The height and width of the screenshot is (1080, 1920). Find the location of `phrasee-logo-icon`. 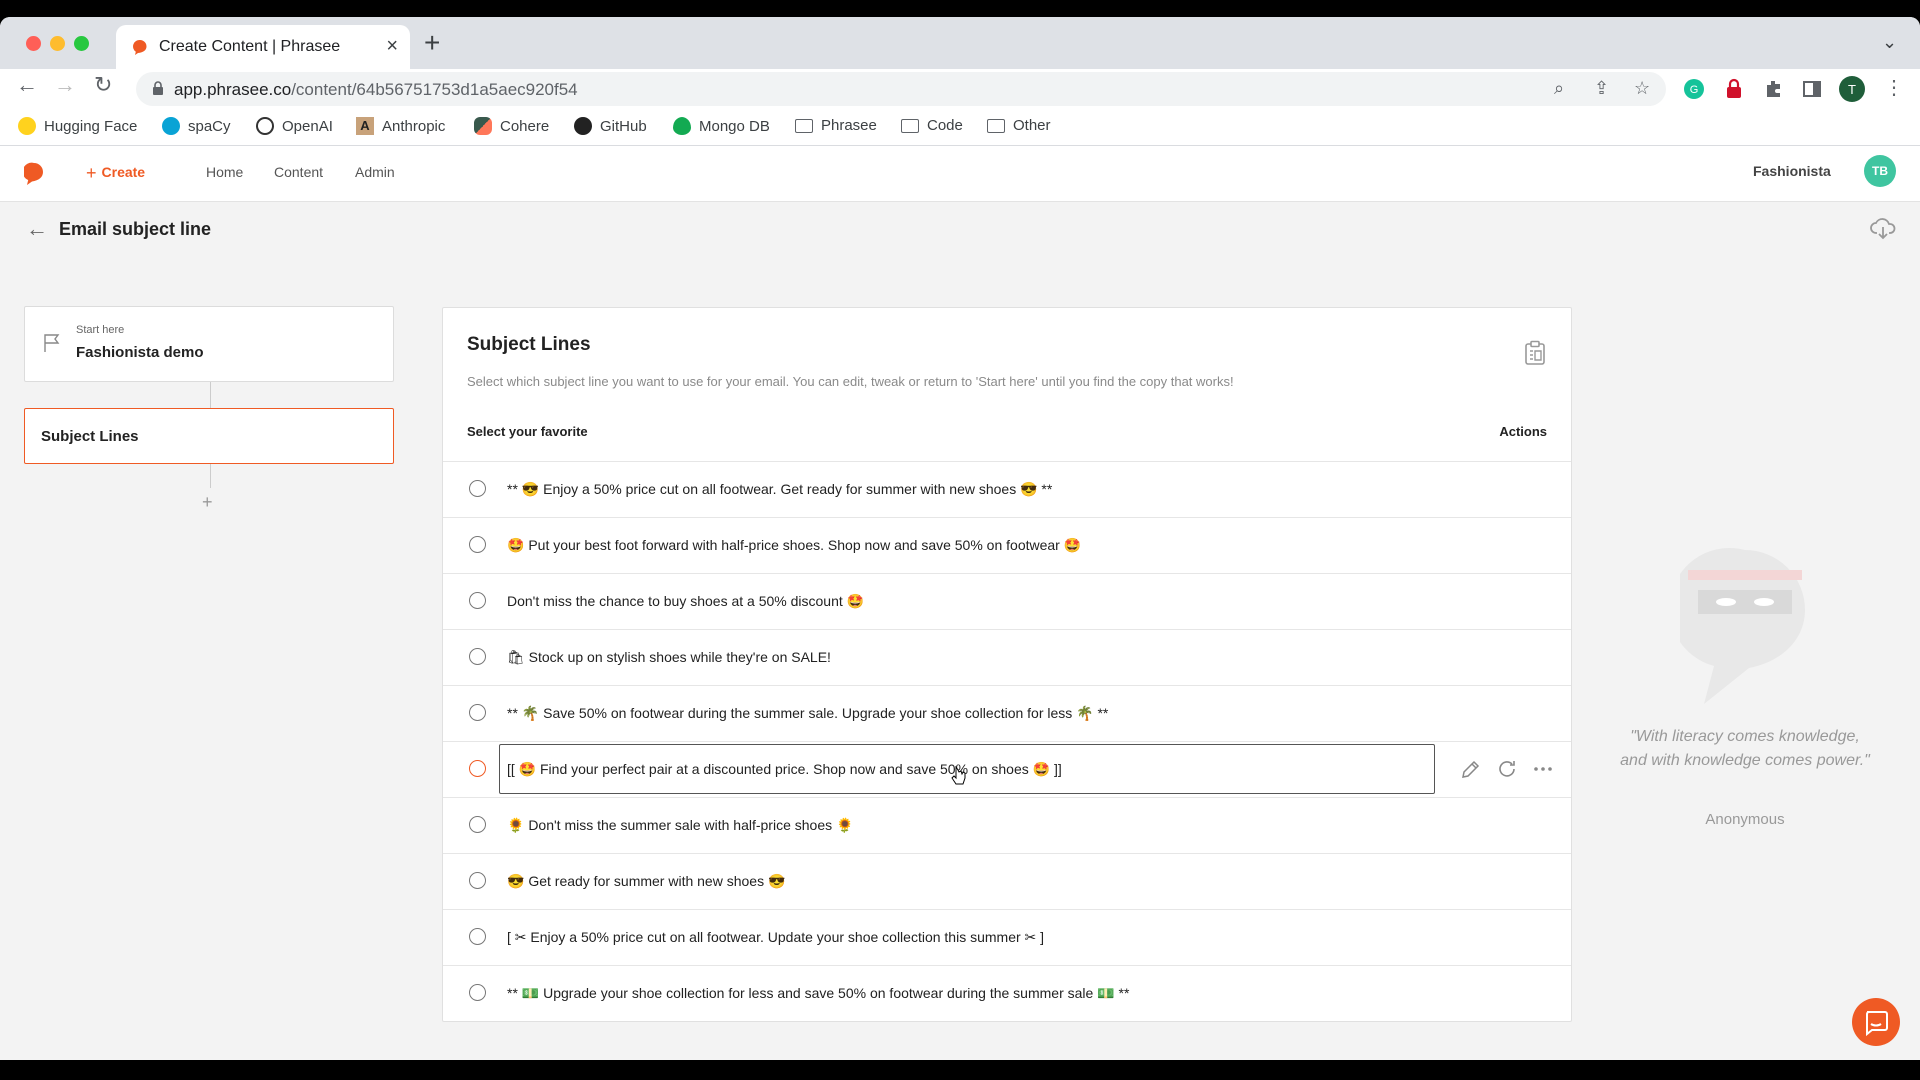

phrasee-logo-icon is located at coordinates (34, 174).